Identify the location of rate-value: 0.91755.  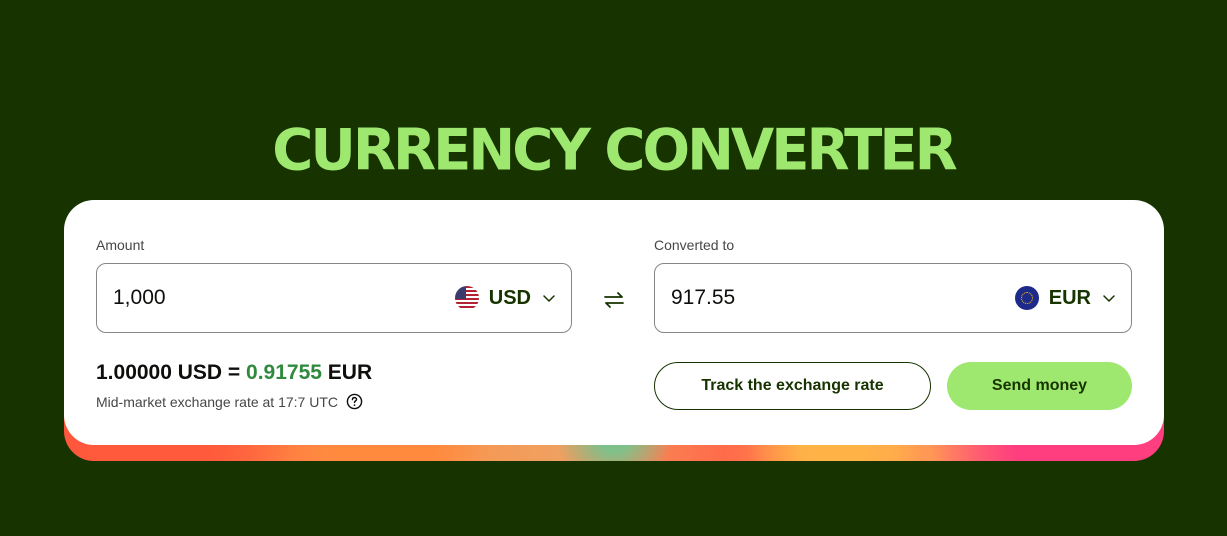
(284, 372).